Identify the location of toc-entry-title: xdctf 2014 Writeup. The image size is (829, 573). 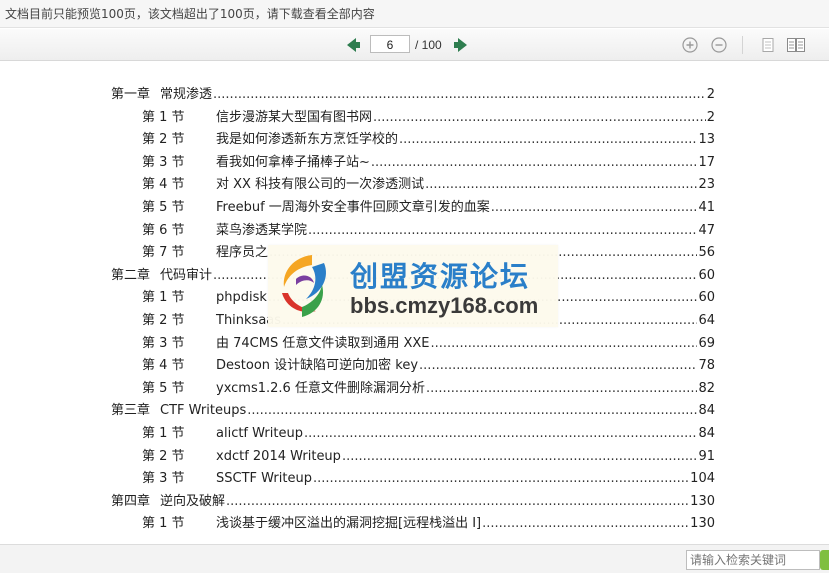
(278, 456).